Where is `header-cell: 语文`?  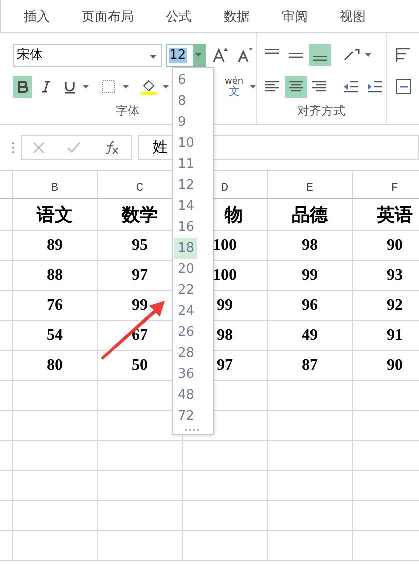 header-cell: 语文 is located at coordinates (55, 215).